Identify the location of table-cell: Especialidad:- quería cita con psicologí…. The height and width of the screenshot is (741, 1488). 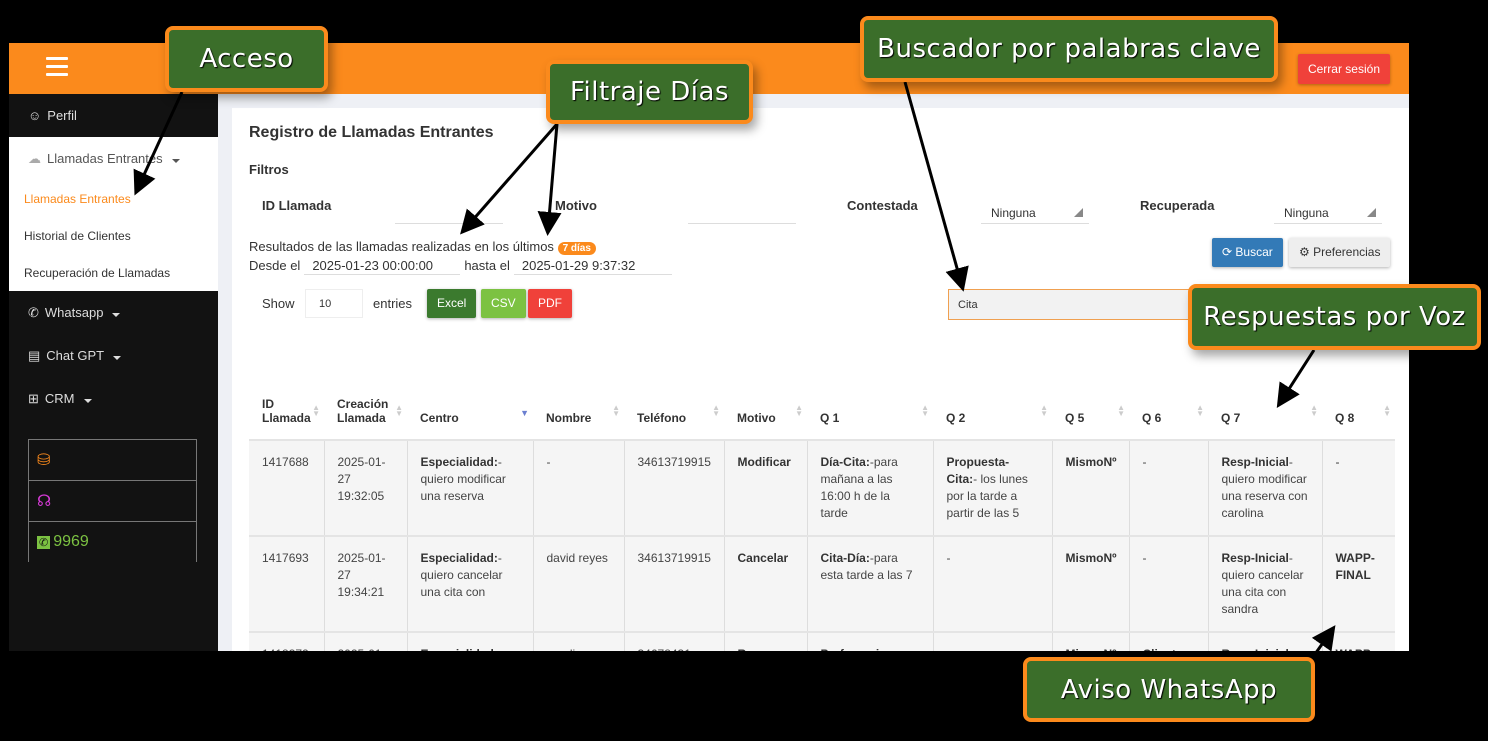
(469, 641).